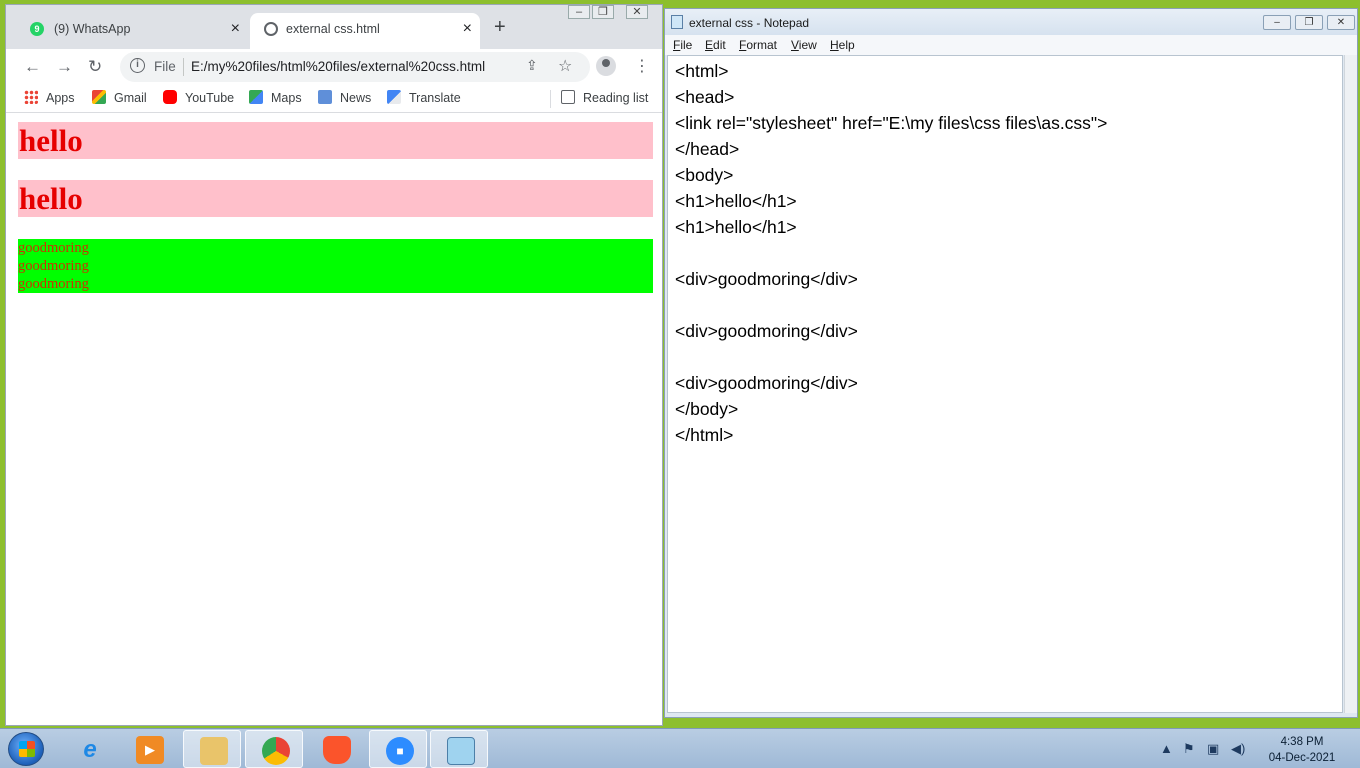  Describe the element at coordinates (705, 97) in the screenshot. I see `code-line: <head>` at that location.